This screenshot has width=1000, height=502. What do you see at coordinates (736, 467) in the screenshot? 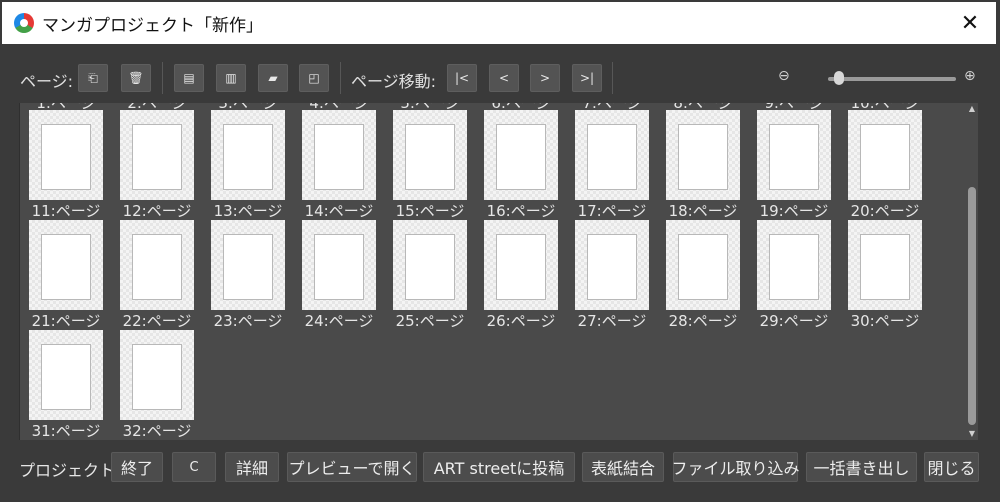
I see `import-file-button: ファイル取り込み` at bounding box center [736, 467].